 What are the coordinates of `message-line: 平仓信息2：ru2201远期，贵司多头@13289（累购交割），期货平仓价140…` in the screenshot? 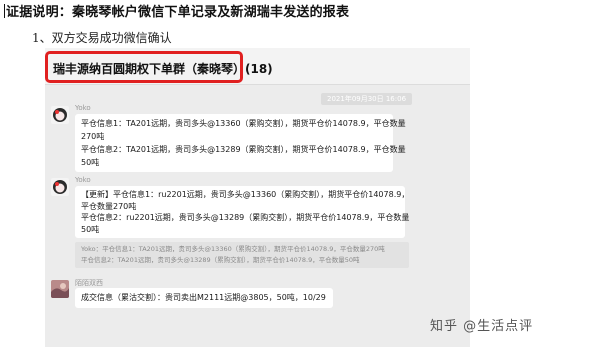 It's located at (245, 217).